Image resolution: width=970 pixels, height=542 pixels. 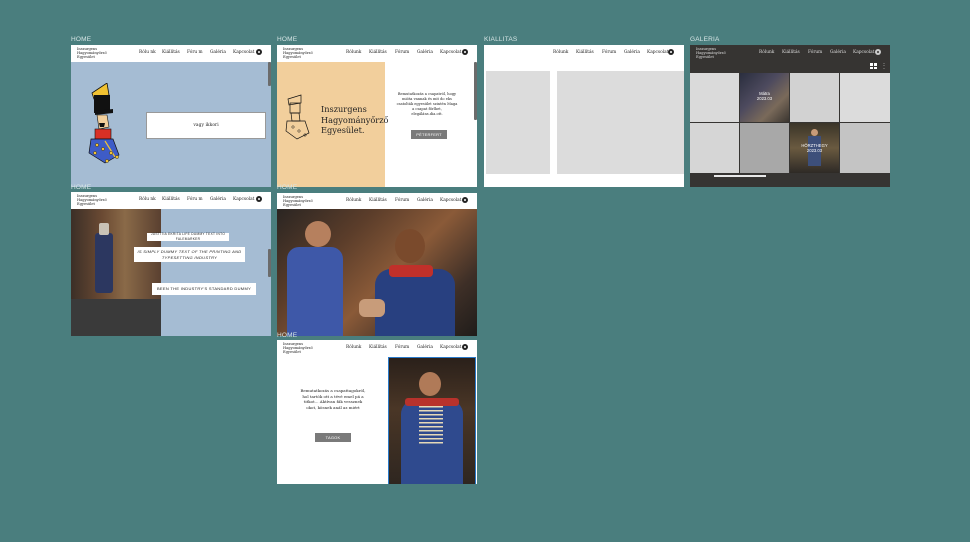 What do you see at coordinates (81, 187) in the screenshot?
I see `frame-label-home-3: HOME` at bounding box center [81, 187].